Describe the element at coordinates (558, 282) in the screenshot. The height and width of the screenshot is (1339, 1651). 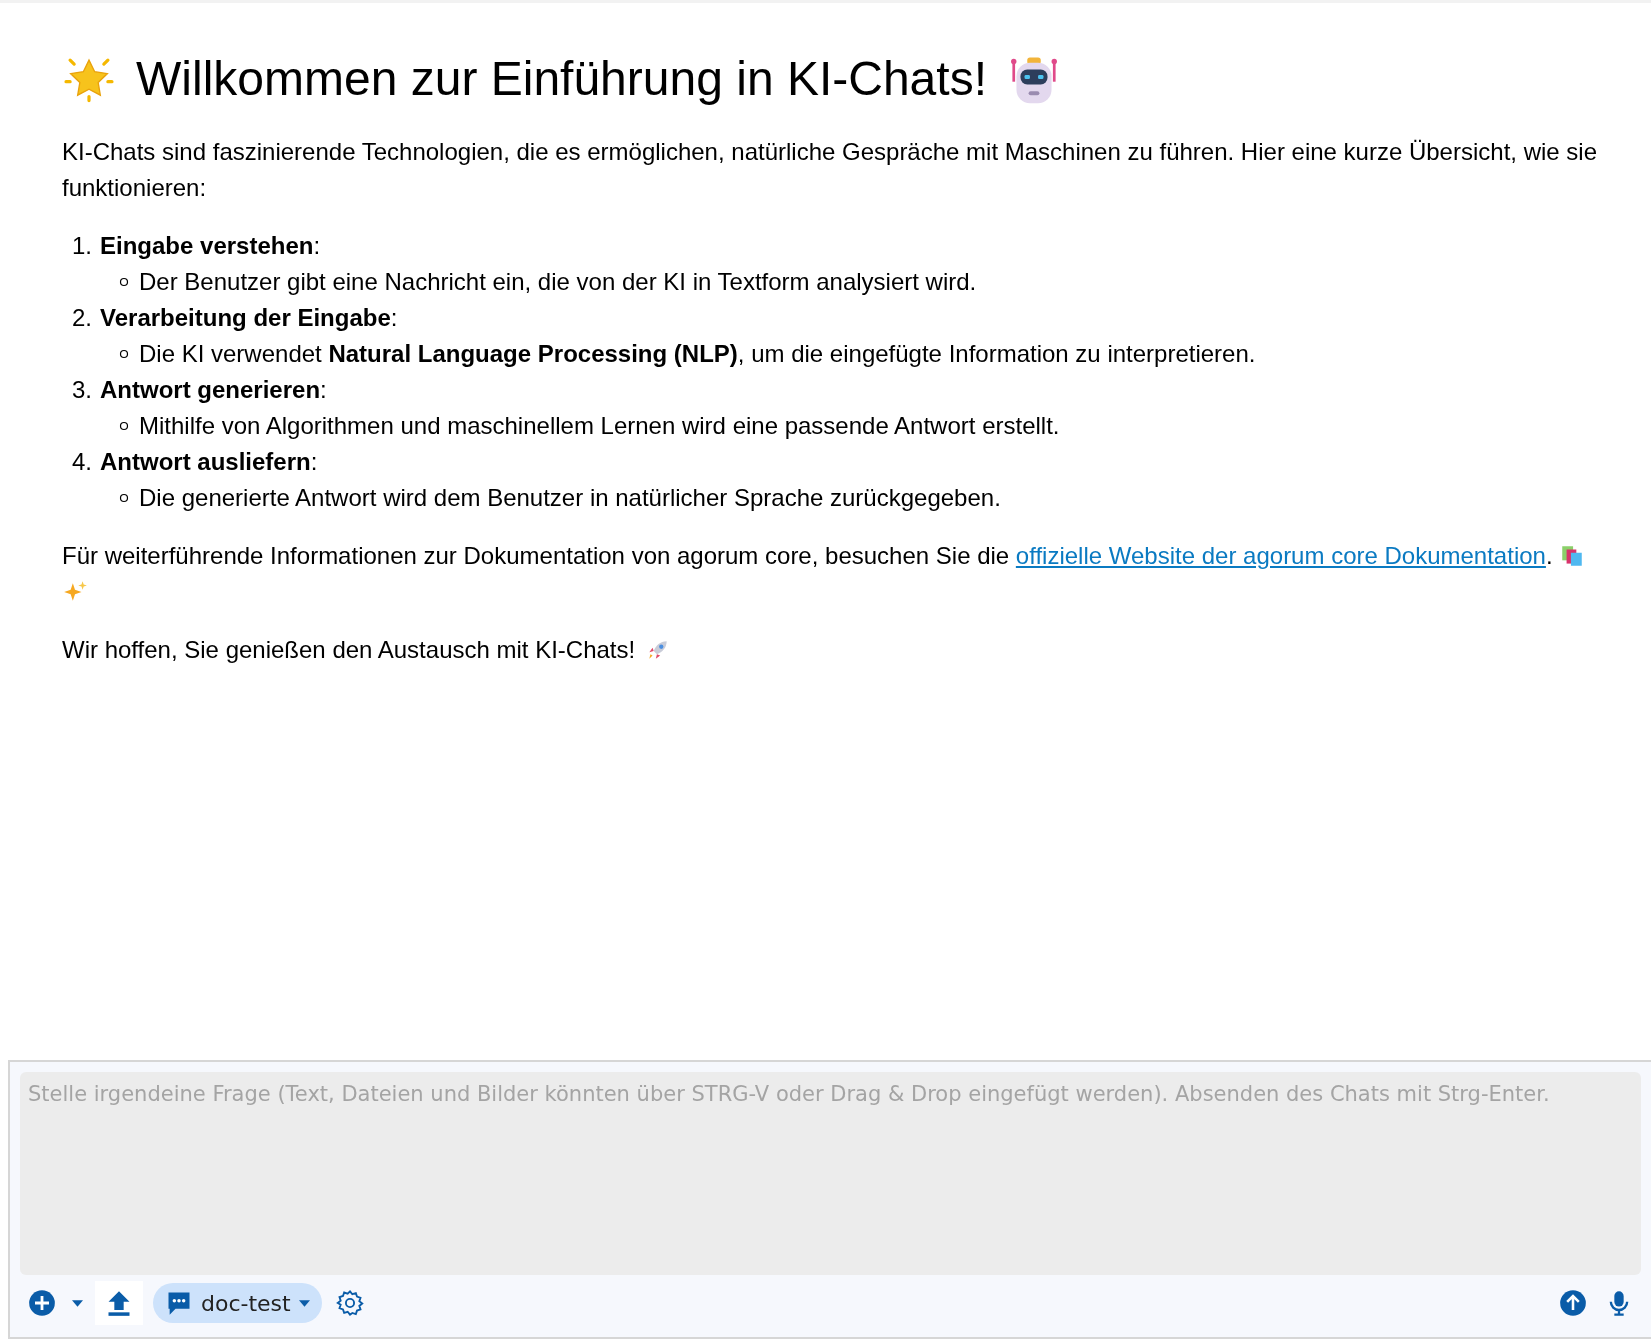
I see `step-description: Der Benutzer gibt eine Nachricht ein, die von der KI in Textform analysiert wird.` at that location.